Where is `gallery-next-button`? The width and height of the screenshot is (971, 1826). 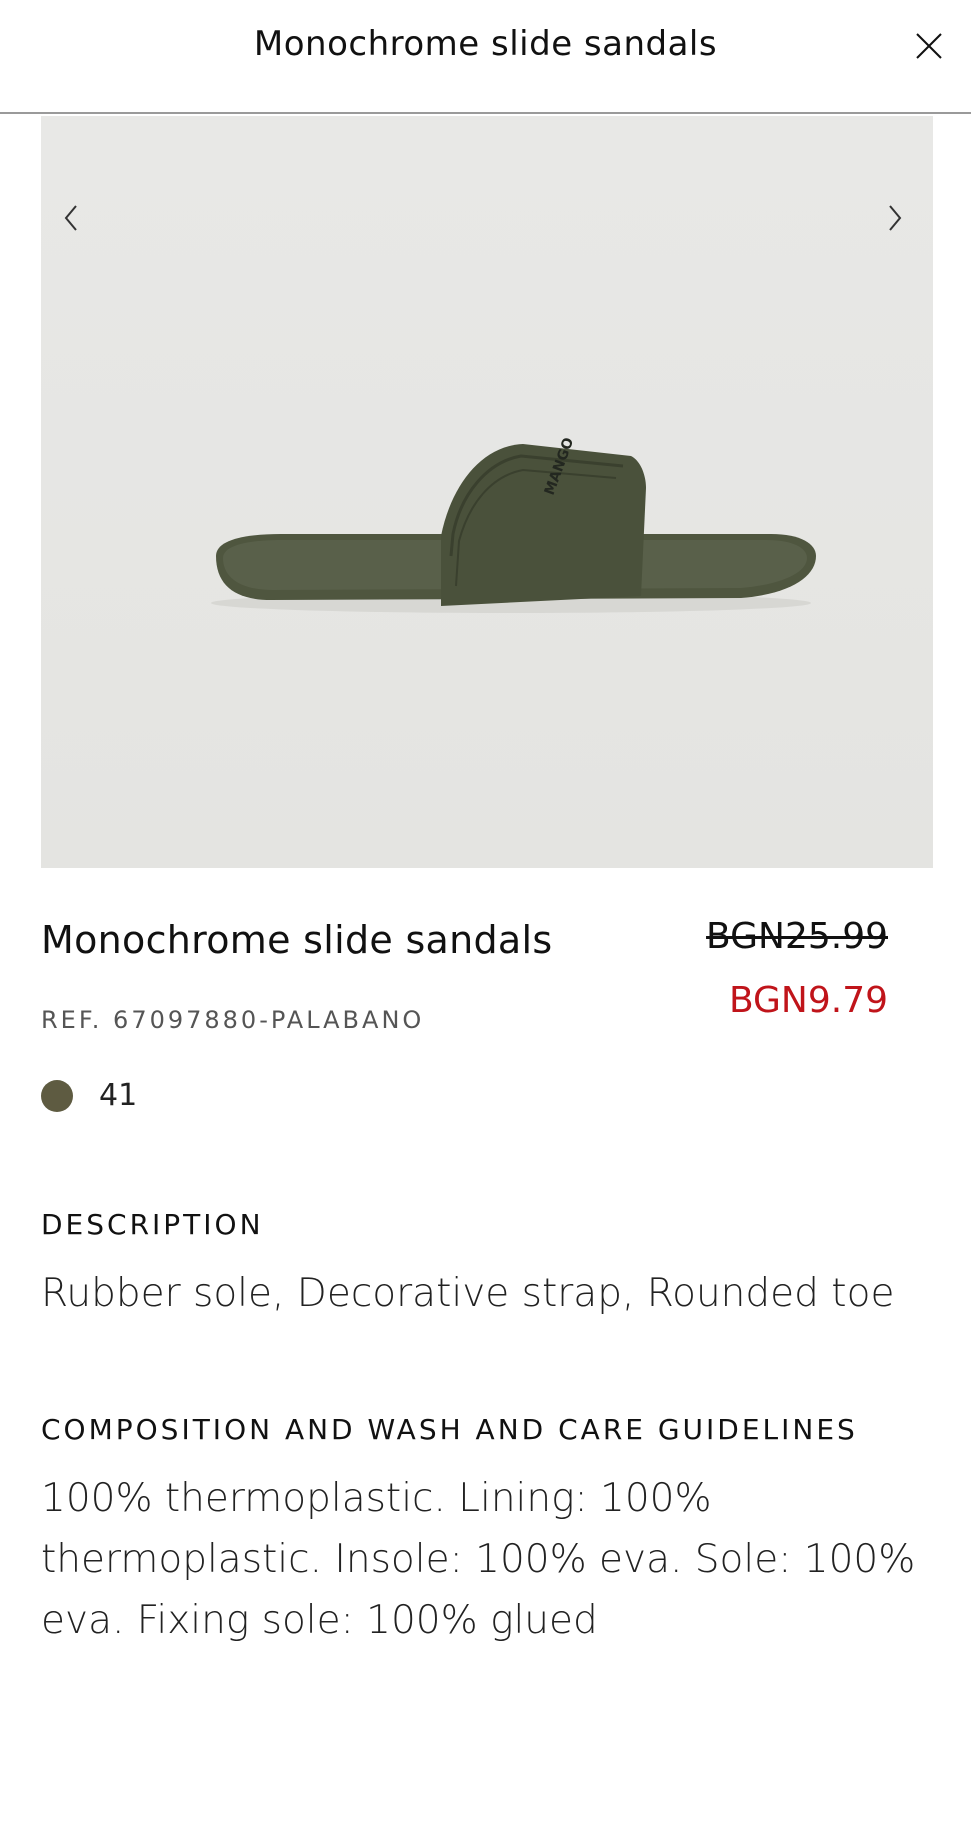
gallery-next-button is located at coordinates (895, 218).